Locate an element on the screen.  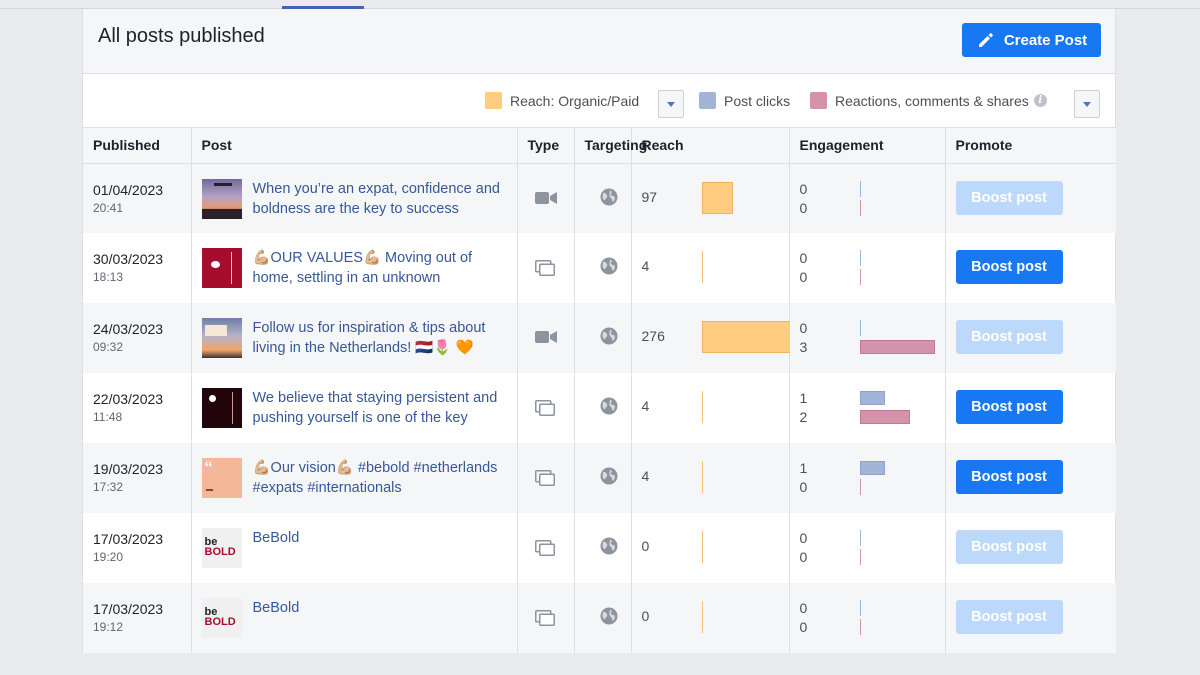
info-icon: i is located at coordinates (1040, 100).